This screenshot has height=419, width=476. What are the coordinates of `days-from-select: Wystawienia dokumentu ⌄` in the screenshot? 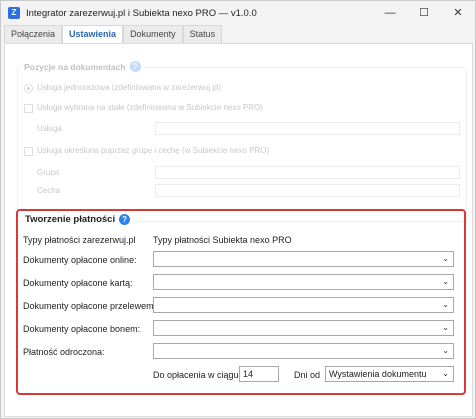 It's located at (389, 374).